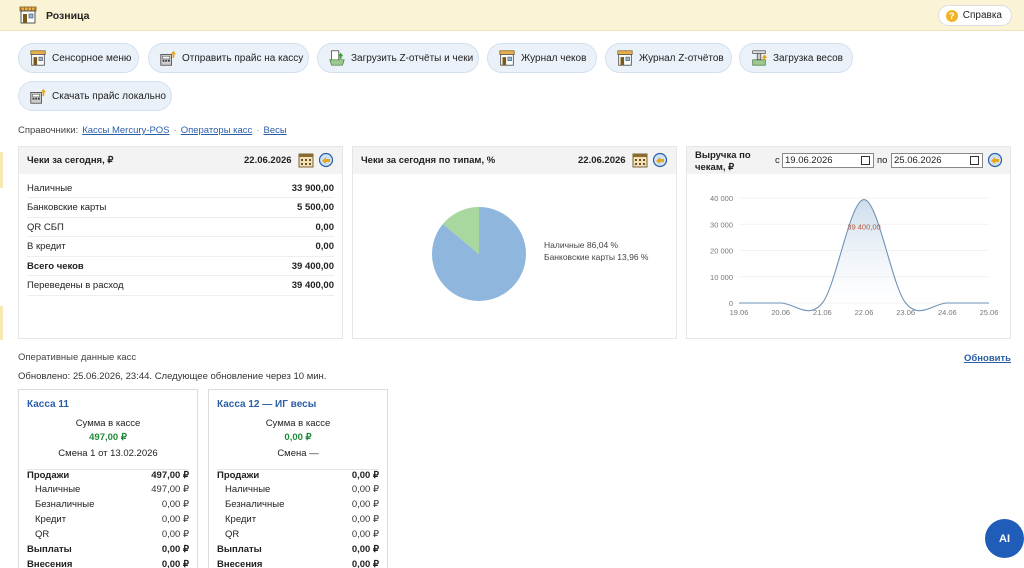 This screenshot has width=1024, height=568. Describe the element at coordinates (108, 475) in the screenshot. I see `register-row: Продажи 497,00 ₽` at that location.